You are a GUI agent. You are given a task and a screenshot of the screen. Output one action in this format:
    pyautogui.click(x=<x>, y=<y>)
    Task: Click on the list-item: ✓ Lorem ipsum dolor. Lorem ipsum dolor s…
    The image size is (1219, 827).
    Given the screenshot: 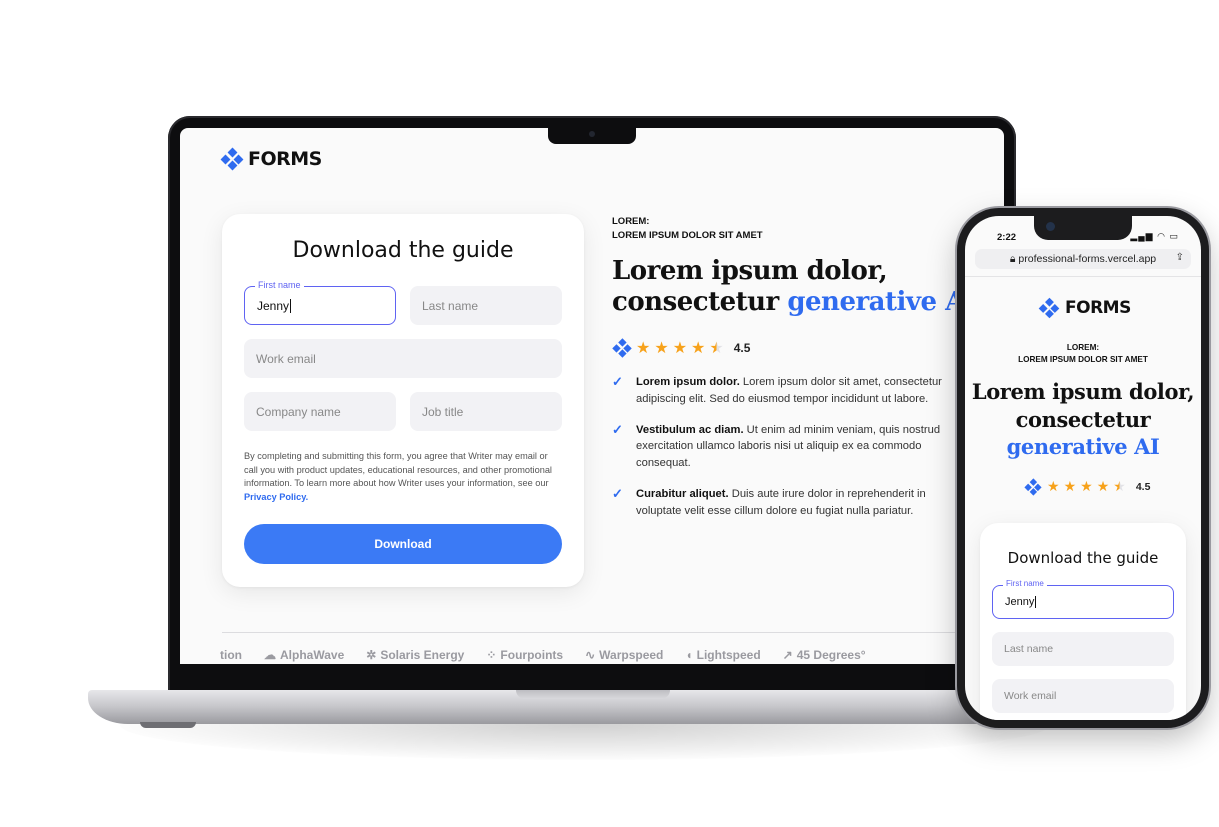 What is the action you would take?
    pyautogui.click(x=782, y=391)
    